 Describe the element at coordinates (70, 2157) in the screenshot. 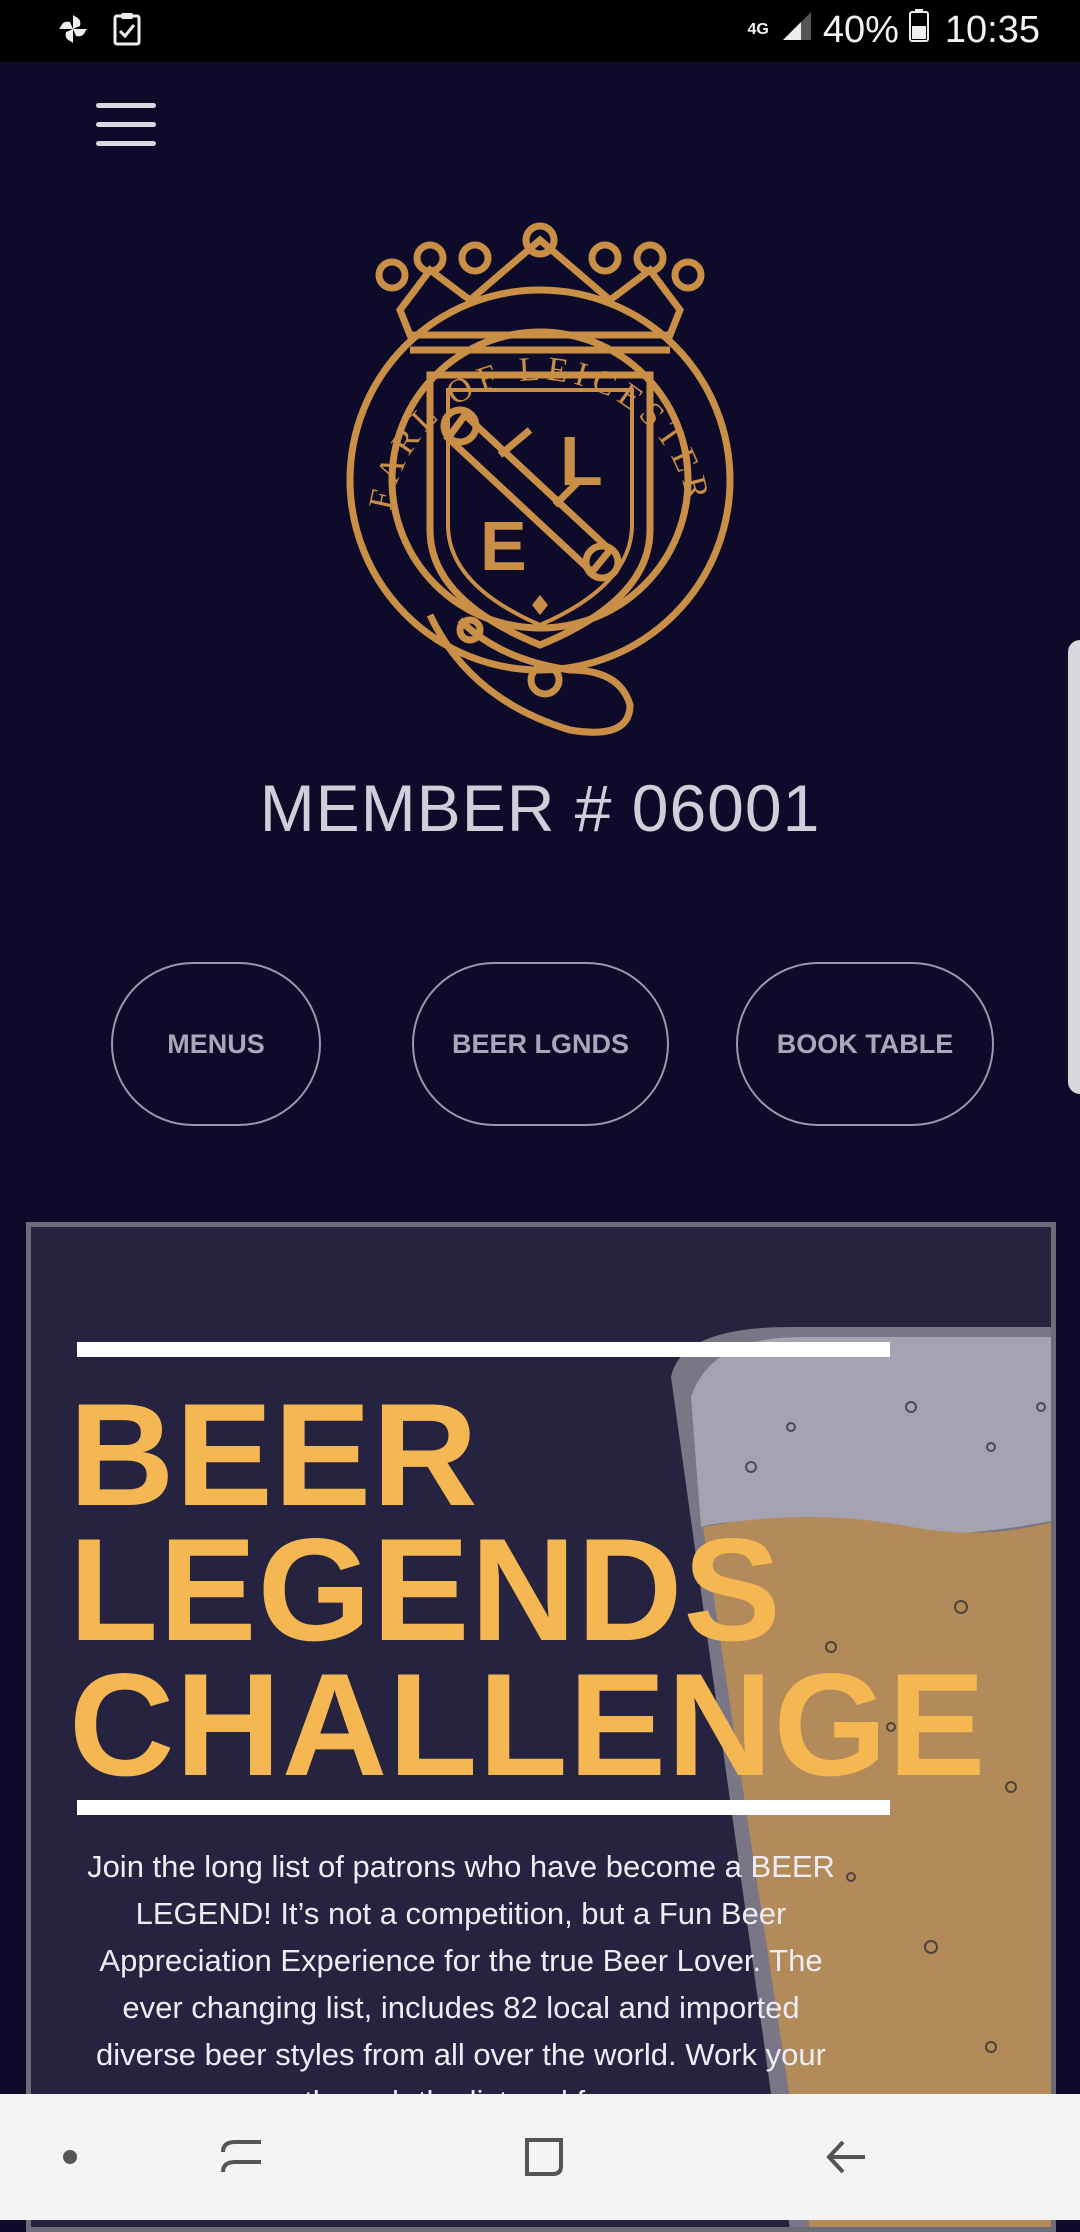

I see `dot-icon` at that location.